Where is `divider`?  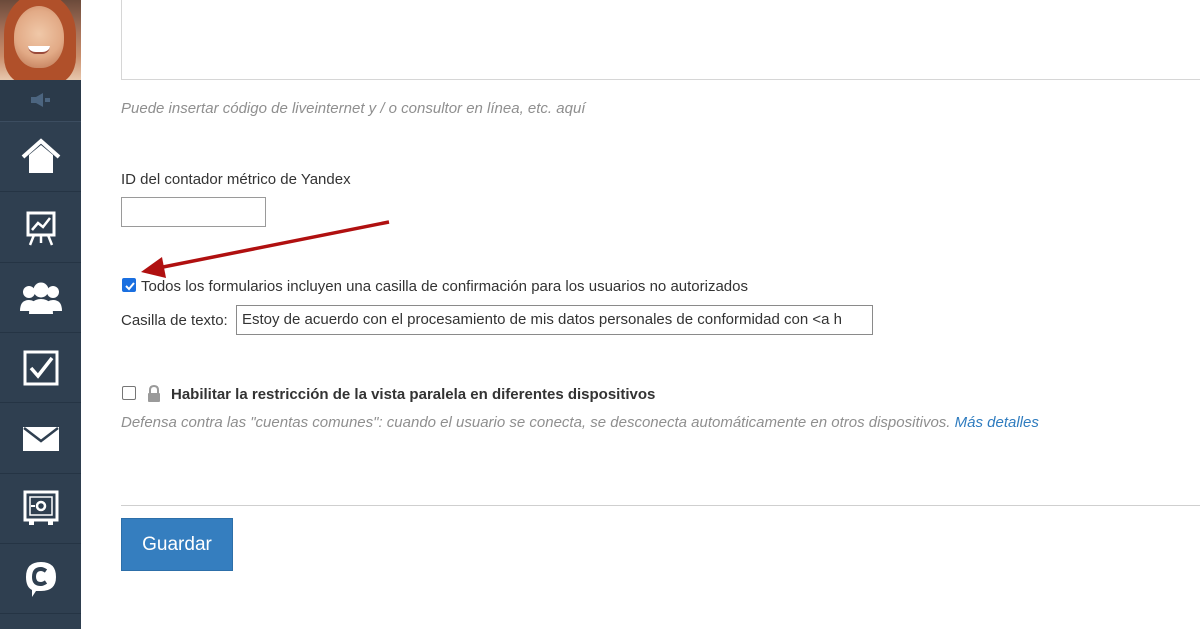
divider is located at coordinates (660, 505).